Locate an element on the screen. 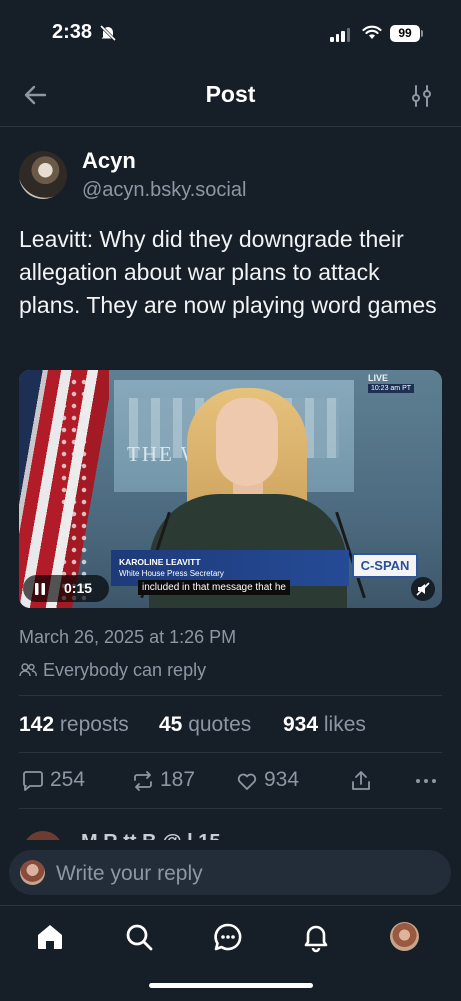  chyron-name: KAROLINE LEAVITT is located at coordinates (160, 562).